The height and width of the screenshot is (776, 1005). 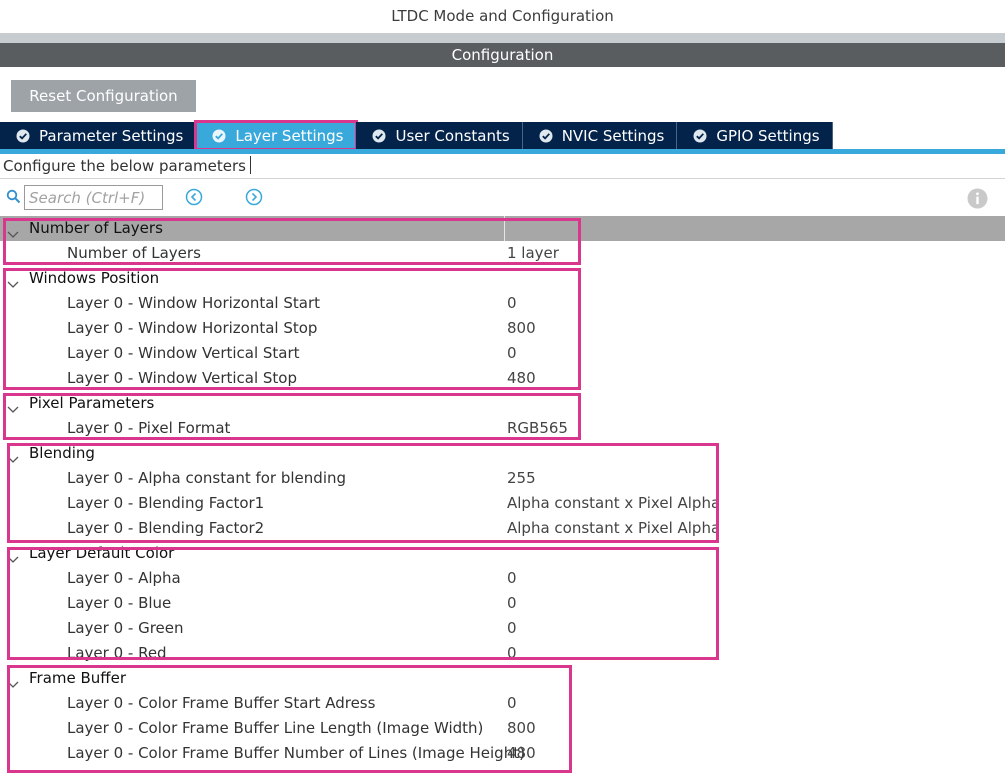 I want to click on param-row-layer-0-alpha-constant-for-blending: Layer 0 - Alpha constant for blending 255, so click(x=502, y=478).